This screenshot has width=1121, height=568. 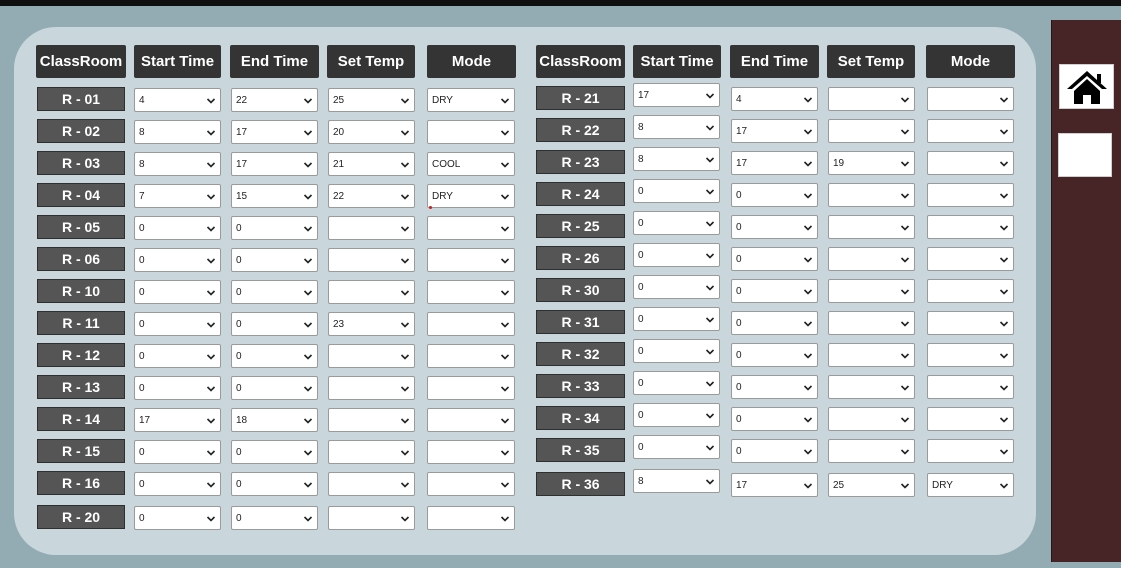 What do you see at coordinates (274, 196) in the screenshot?
I see `end-time-select: 15` at bounding box center [274, 196].